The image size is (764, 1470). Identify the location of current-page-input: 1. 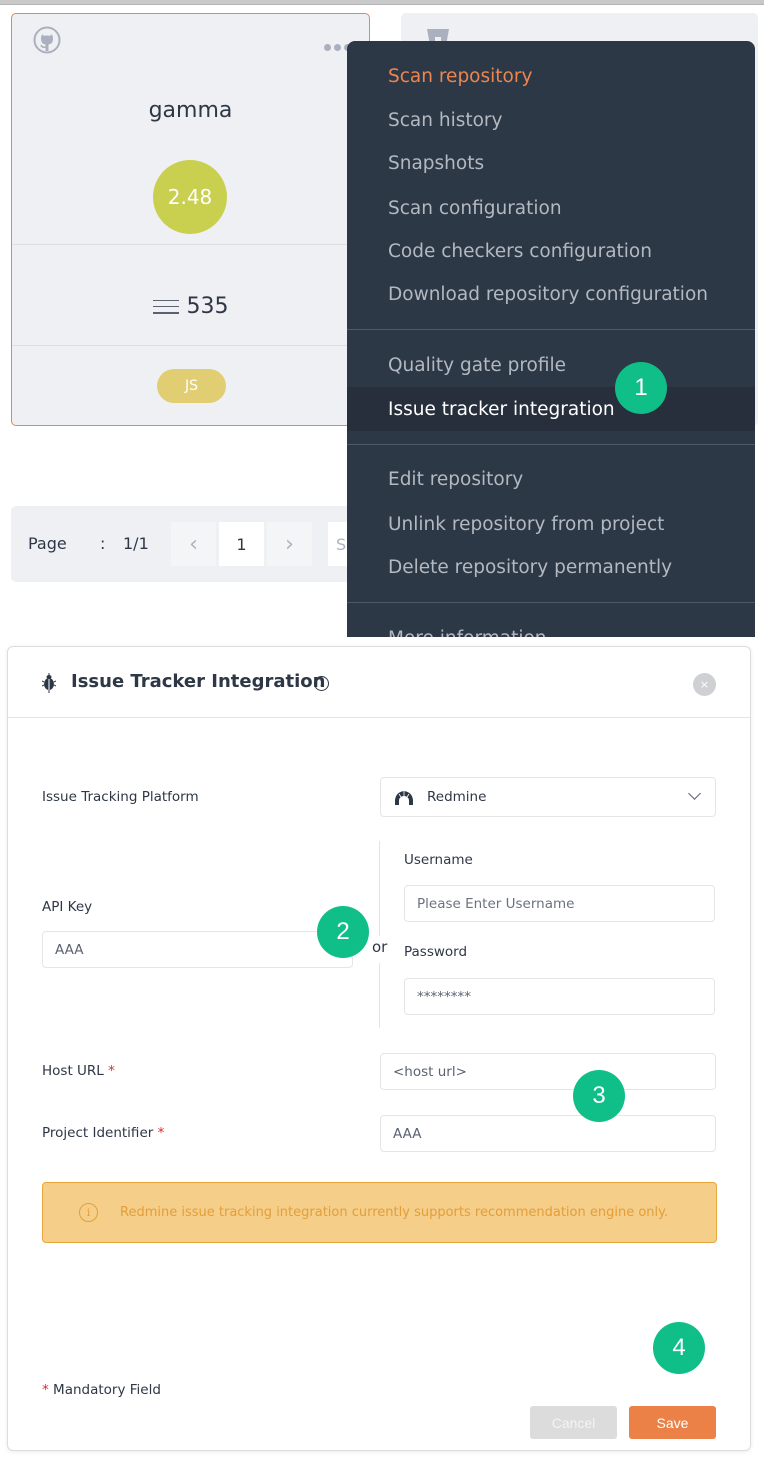
(241, 544).